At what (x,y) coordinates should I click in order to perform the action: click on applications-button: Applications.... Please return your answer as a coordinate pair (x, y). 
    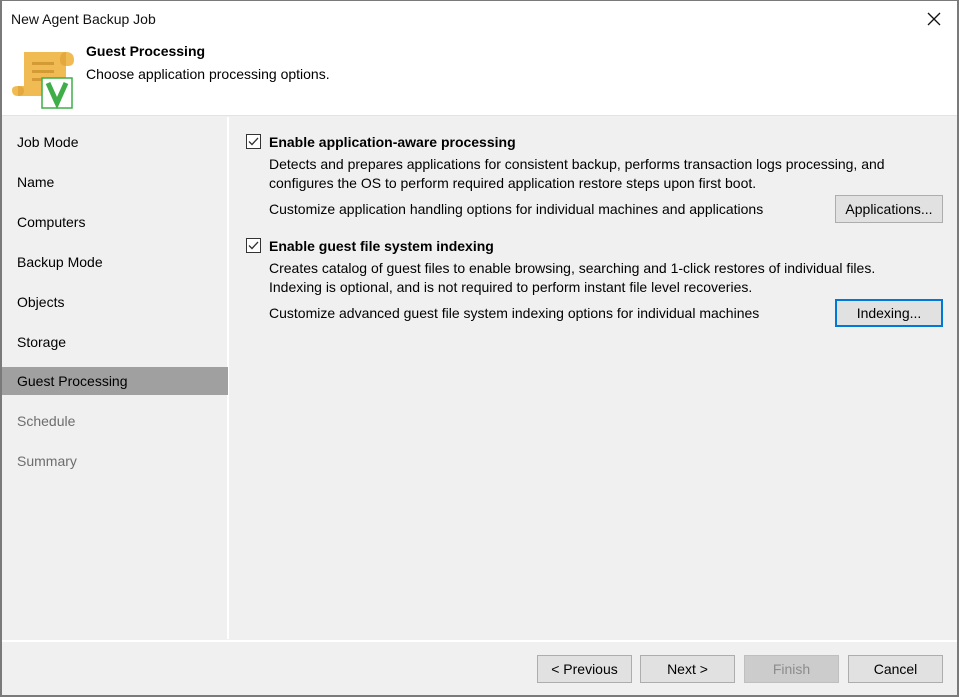
    Looking at the image, I should click on (889, 209).